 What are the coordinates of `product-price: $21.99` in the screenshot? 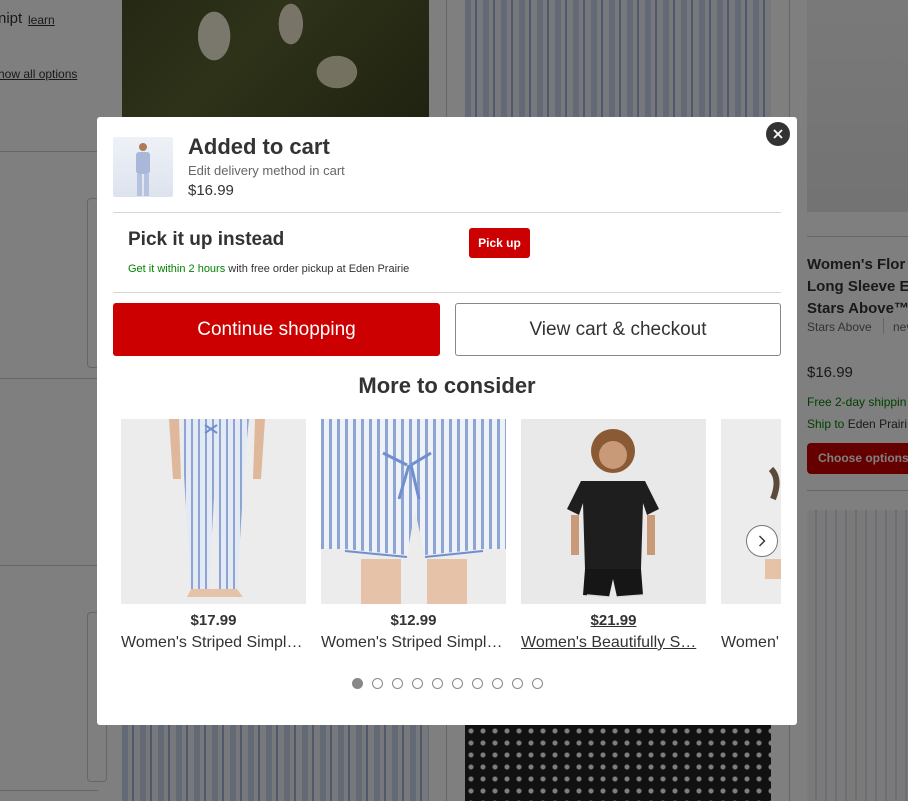 It's located at (613, 620).